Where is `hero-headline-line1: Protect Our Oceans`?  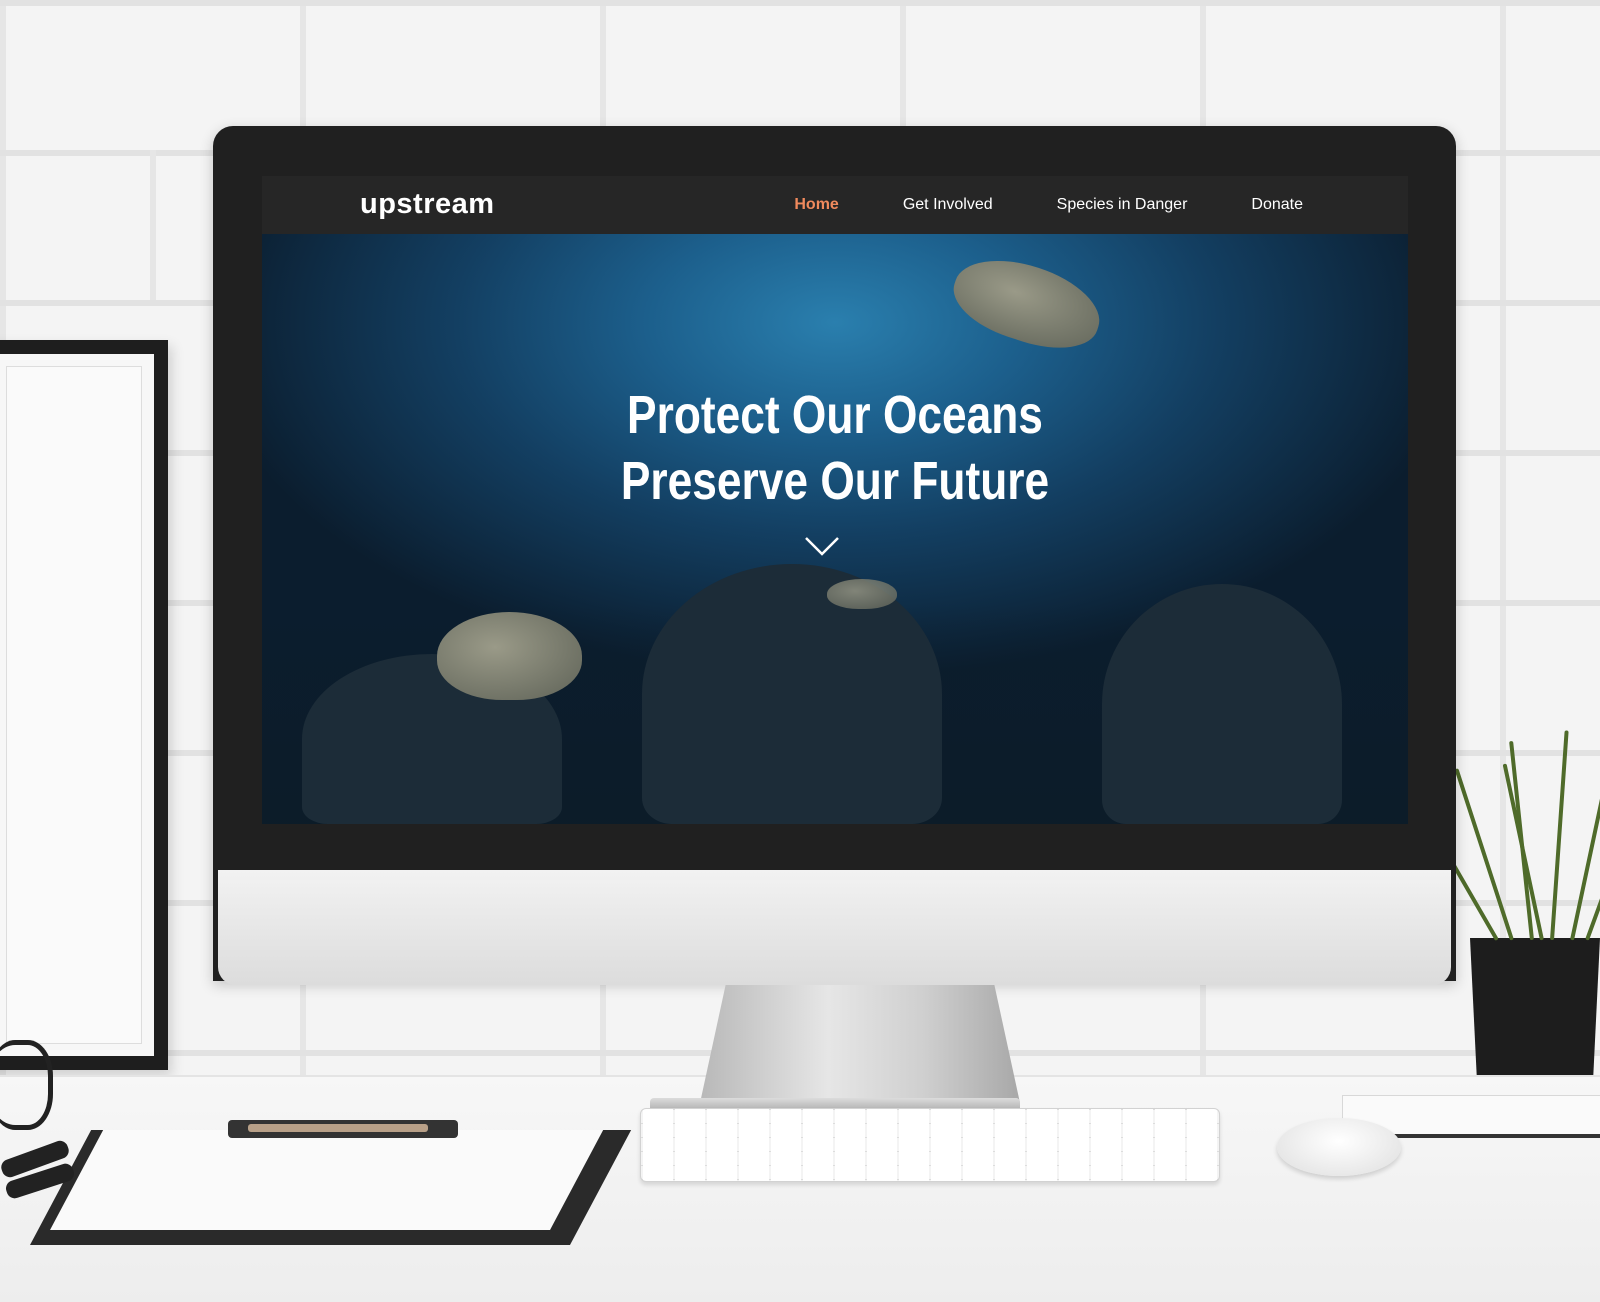 hero-headline-line1: Protect Our Oceans is located at coordinates (835, 415).